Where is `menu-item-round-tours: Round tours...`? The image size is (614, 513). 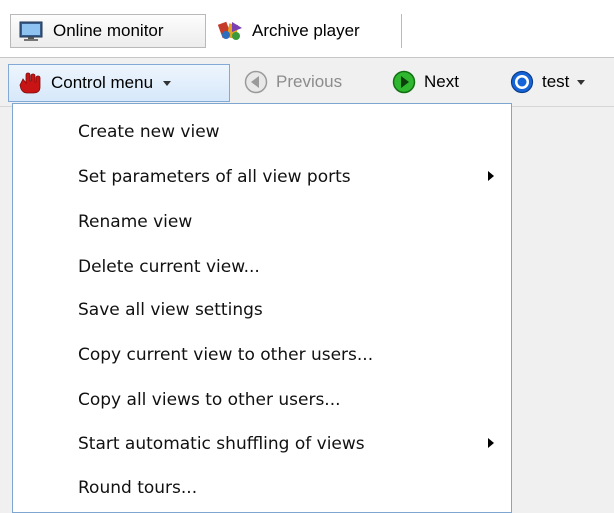 menu-item-round-tours: Round tours... is located at coordinates (262, 488).